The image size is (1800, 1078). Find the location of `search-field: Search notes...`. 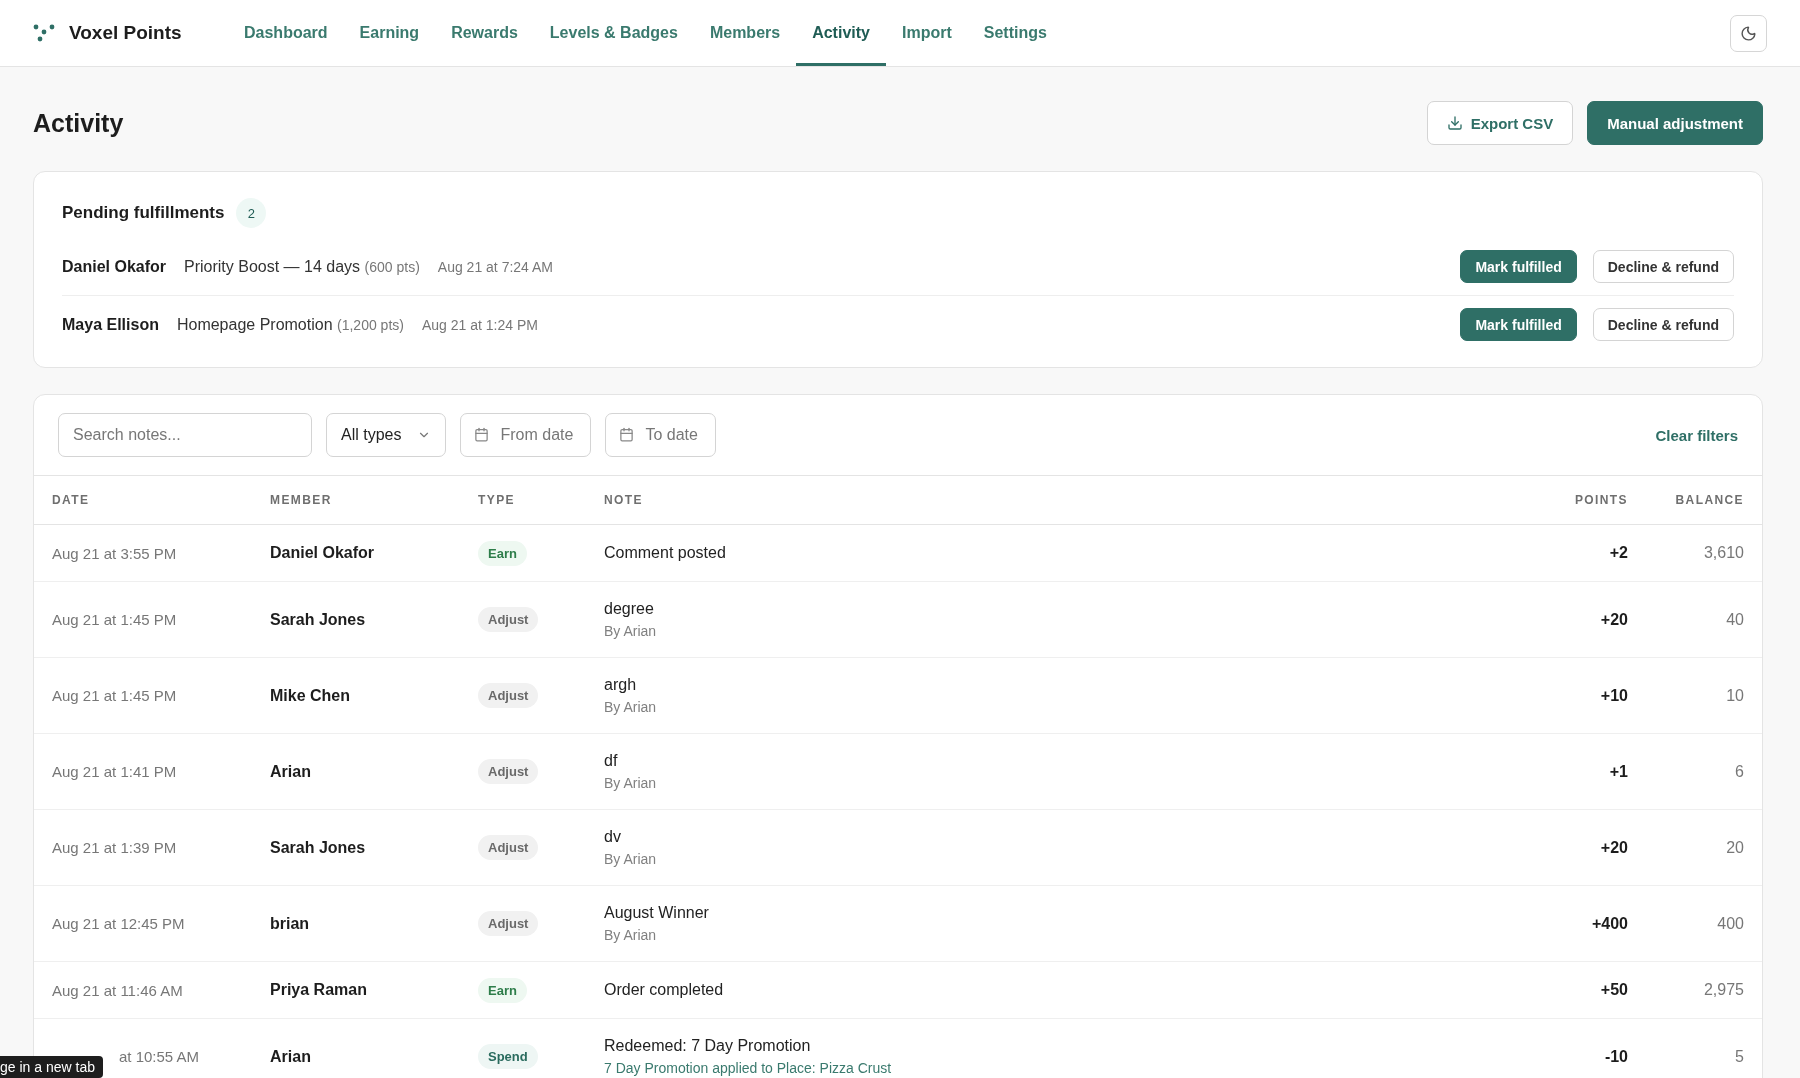

search-field: Search notes... is located at coordinates (185, 435).